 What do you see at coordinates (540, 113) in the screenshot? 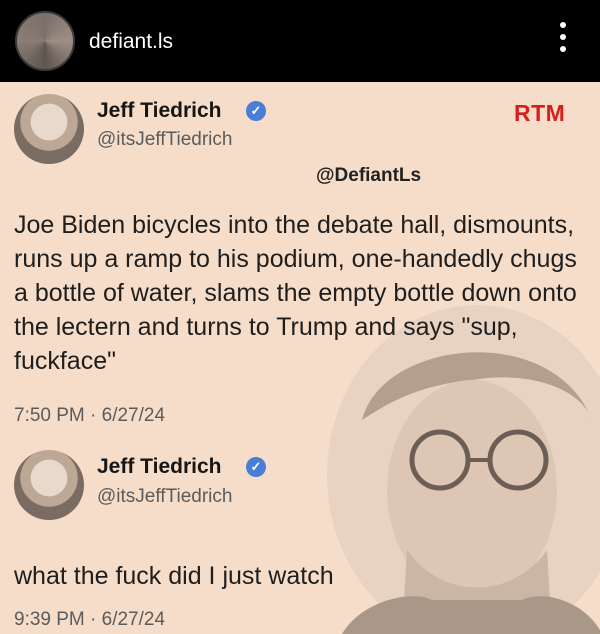
I see `rtm-badge: RTM` at bounding box center [540, 113].